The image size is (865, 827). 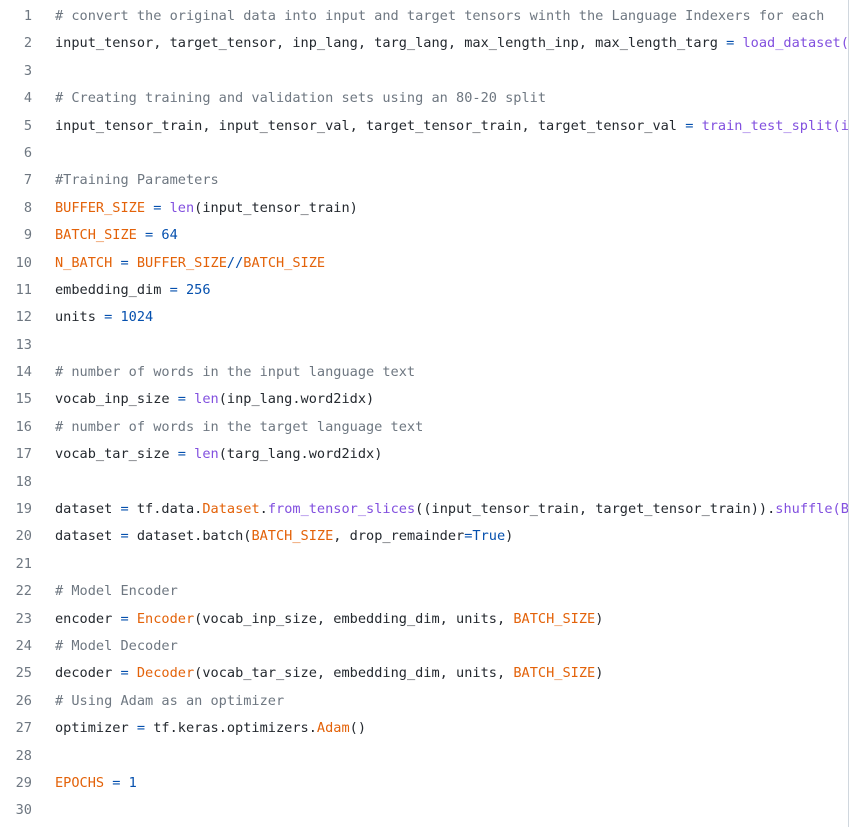 What do you see at coordinates (424, 263) in the screenshot?
I see `code-line: 10 N_BATCH = BUFFER_SIZE//BATCH_SIZE` at bounding box center [424, 263].